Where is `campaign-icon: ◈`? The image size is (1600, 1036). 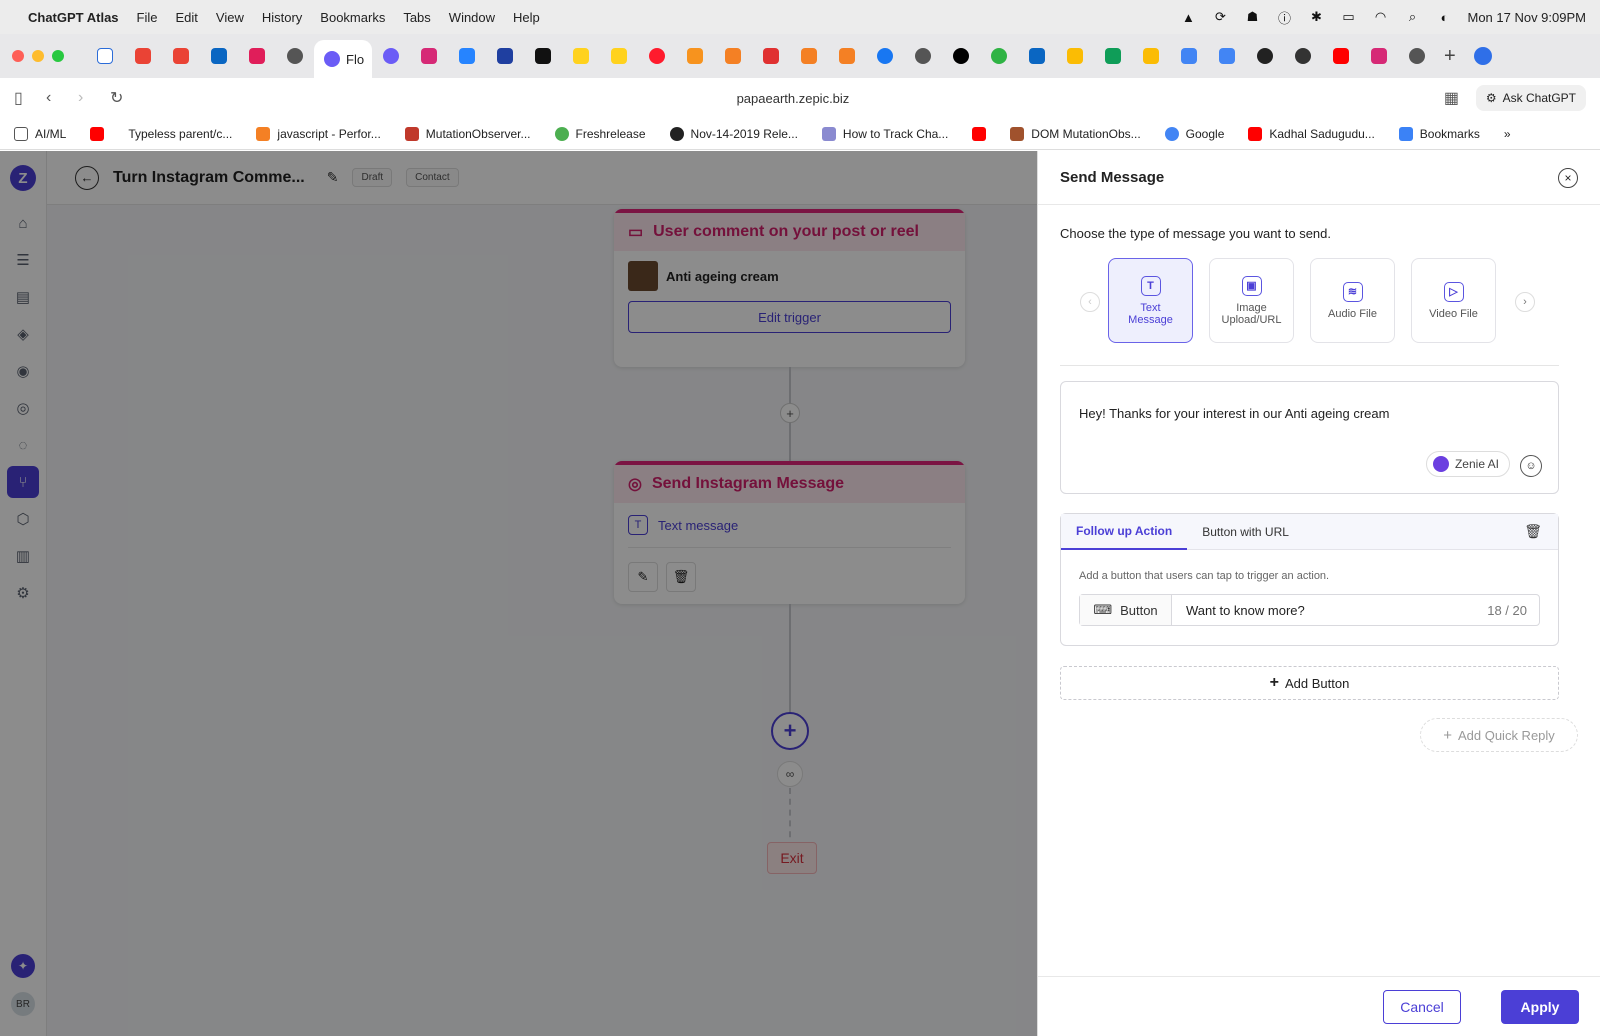 campaign-icon: ◈ is located at coordinates (23, 334).